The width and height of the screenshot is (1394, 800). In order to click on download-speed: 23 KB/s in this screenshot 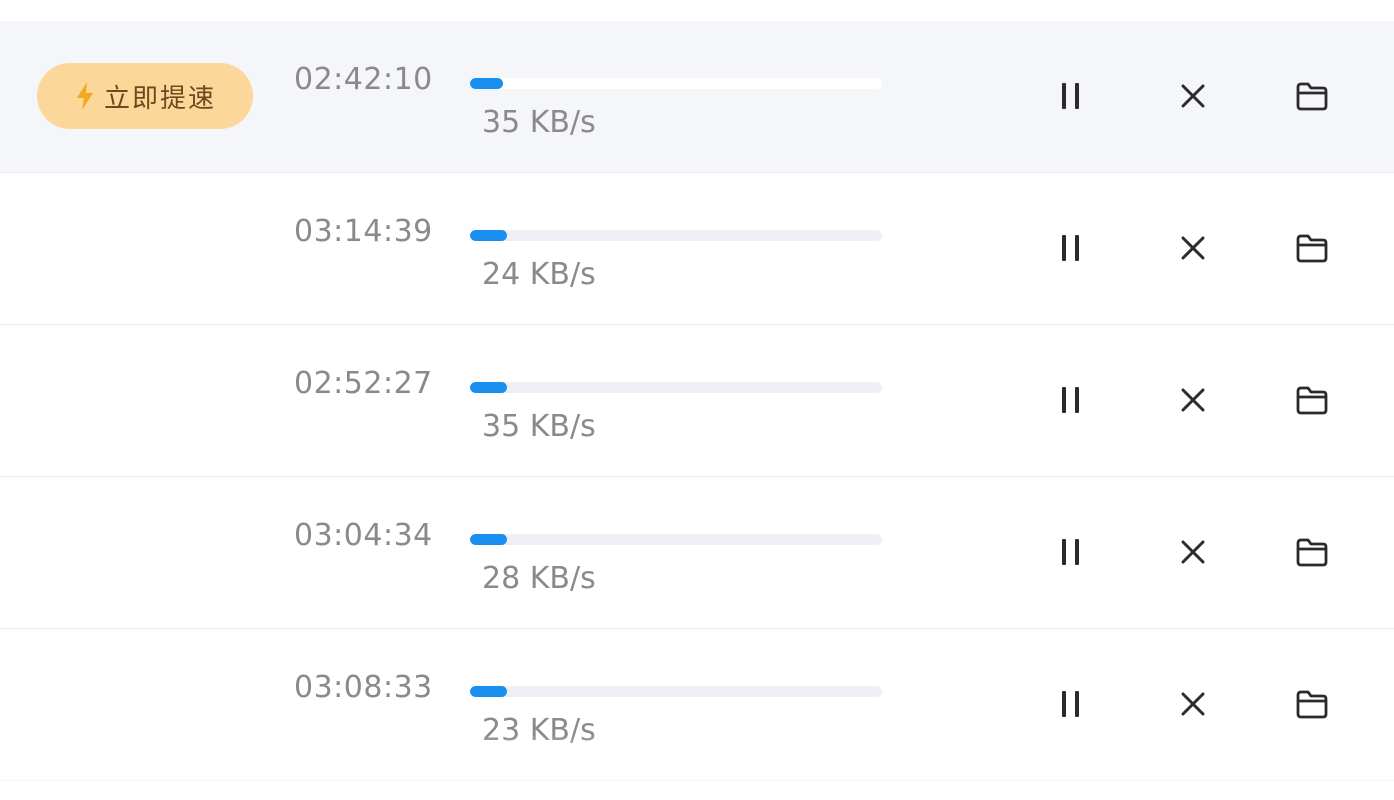, I will do `click(539, 730)`.